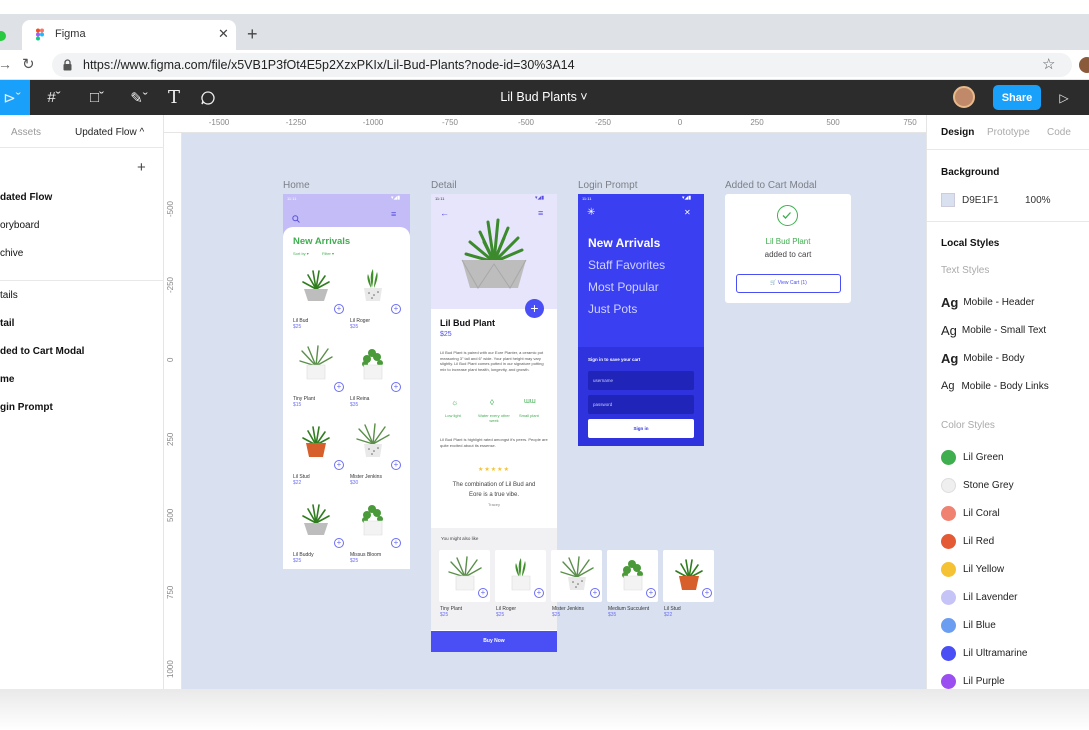 Image resolution: width=1089 pixels, height=730 pixels. What do you see at coordinates (301, 253) in the screenshot?
I see `sort-dropdown: Sort by ▾` at bounding box center [301, 253].